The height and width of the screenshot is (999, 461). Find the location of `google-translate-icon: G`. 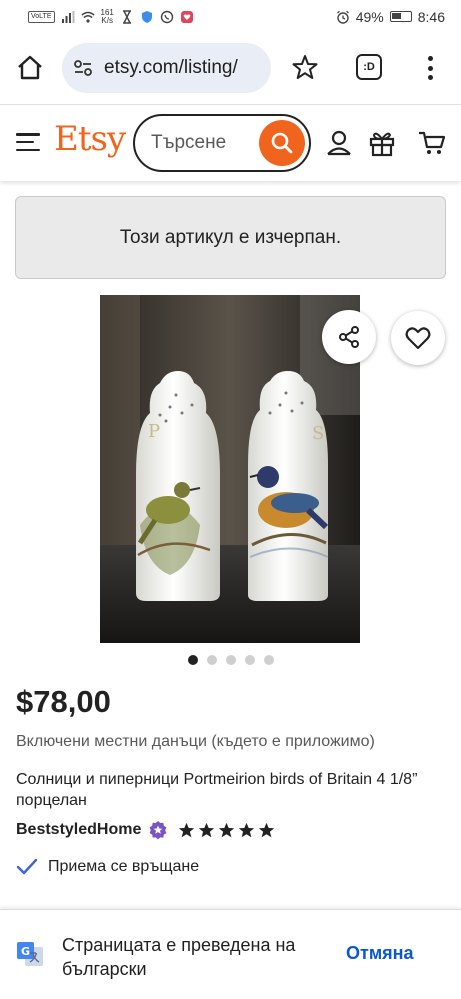

google-translate-icon: G is located at coordinates (30, 954).